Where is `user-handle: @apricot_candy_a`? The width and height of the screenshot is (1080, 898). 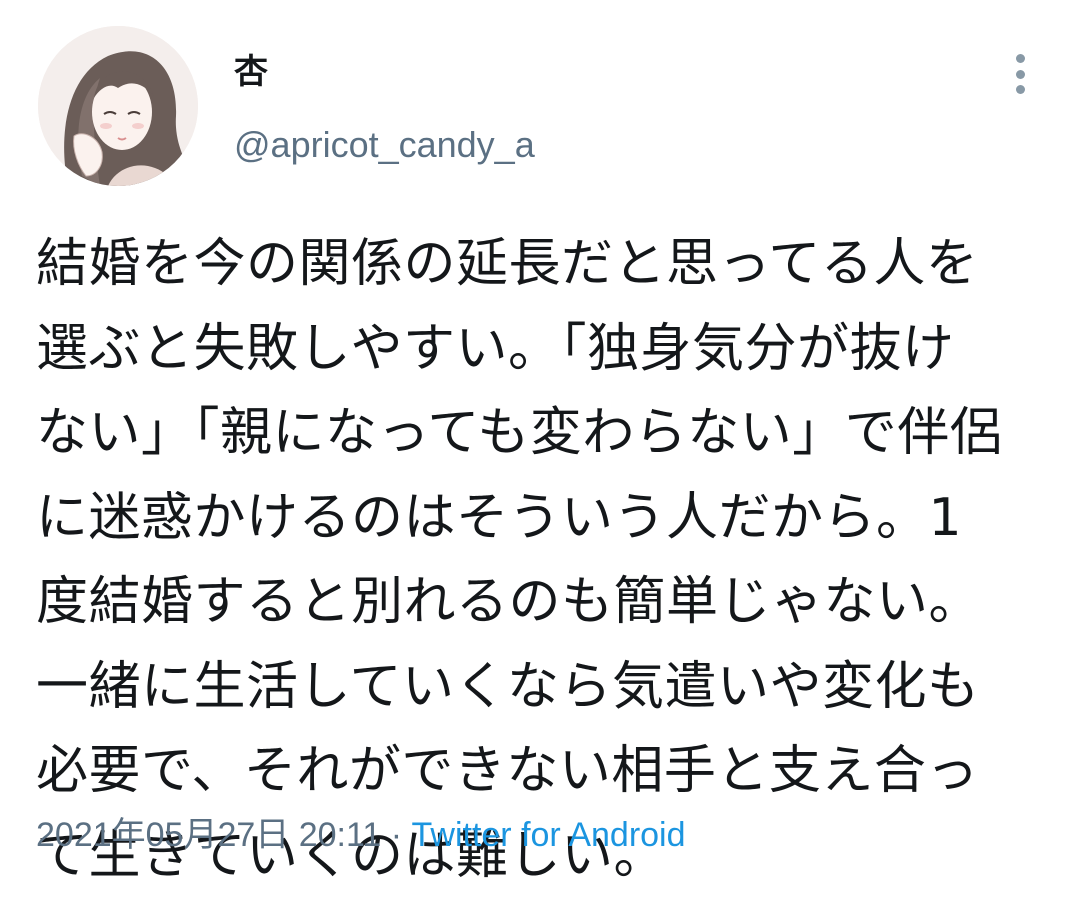 user-handle: @apricot_candy_a is located at coordinates (384, 145).